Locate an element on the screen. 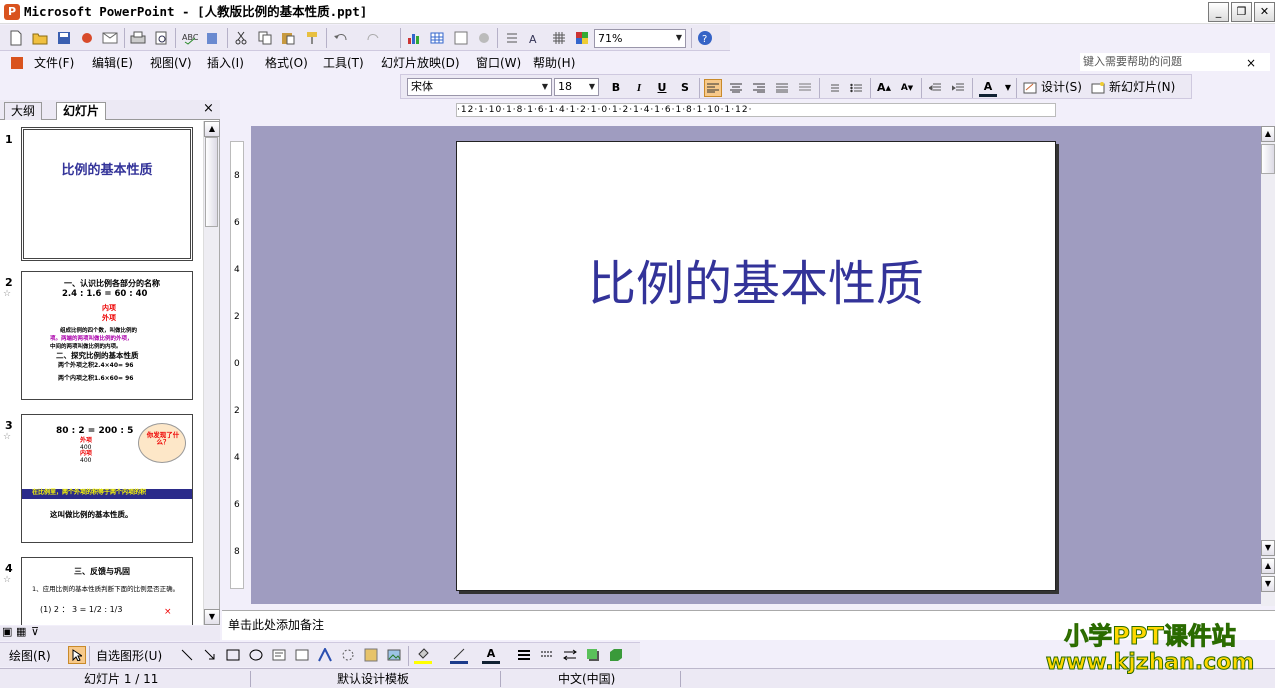 This screenshot has height=688, width=1275. shadow-button: S is located at coordinates (685, 88).